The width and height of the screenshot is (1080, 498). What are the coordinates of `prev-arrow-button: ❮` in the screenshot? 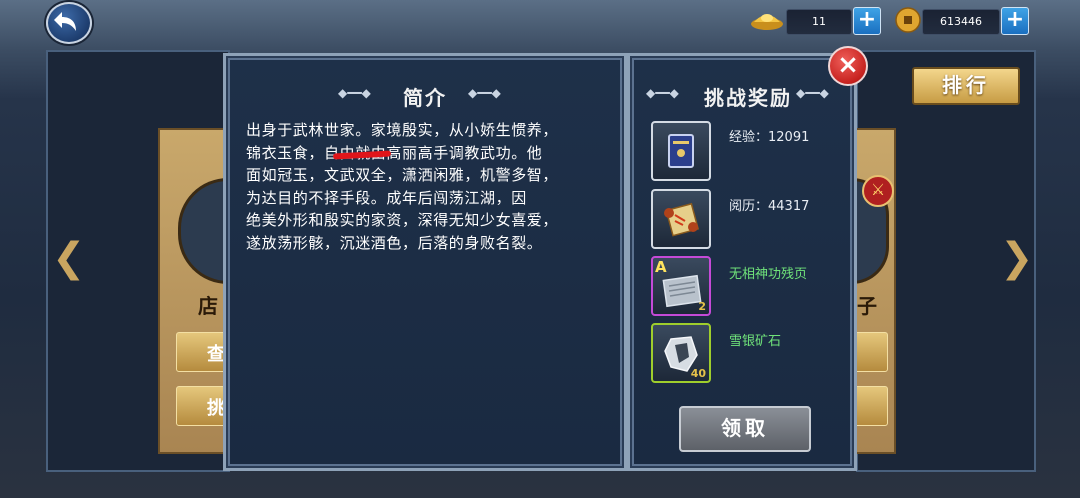 It's located at (69, 258).